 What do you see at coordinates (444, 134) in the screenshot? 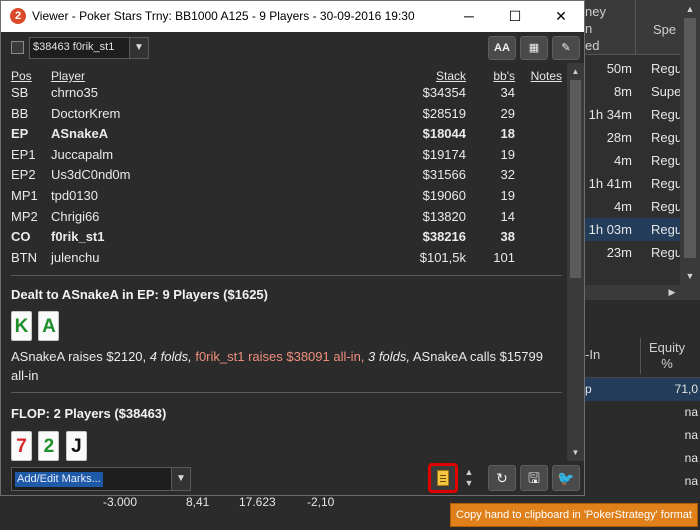
I see `player-stack: $18044` at bounding box center [444, 134].